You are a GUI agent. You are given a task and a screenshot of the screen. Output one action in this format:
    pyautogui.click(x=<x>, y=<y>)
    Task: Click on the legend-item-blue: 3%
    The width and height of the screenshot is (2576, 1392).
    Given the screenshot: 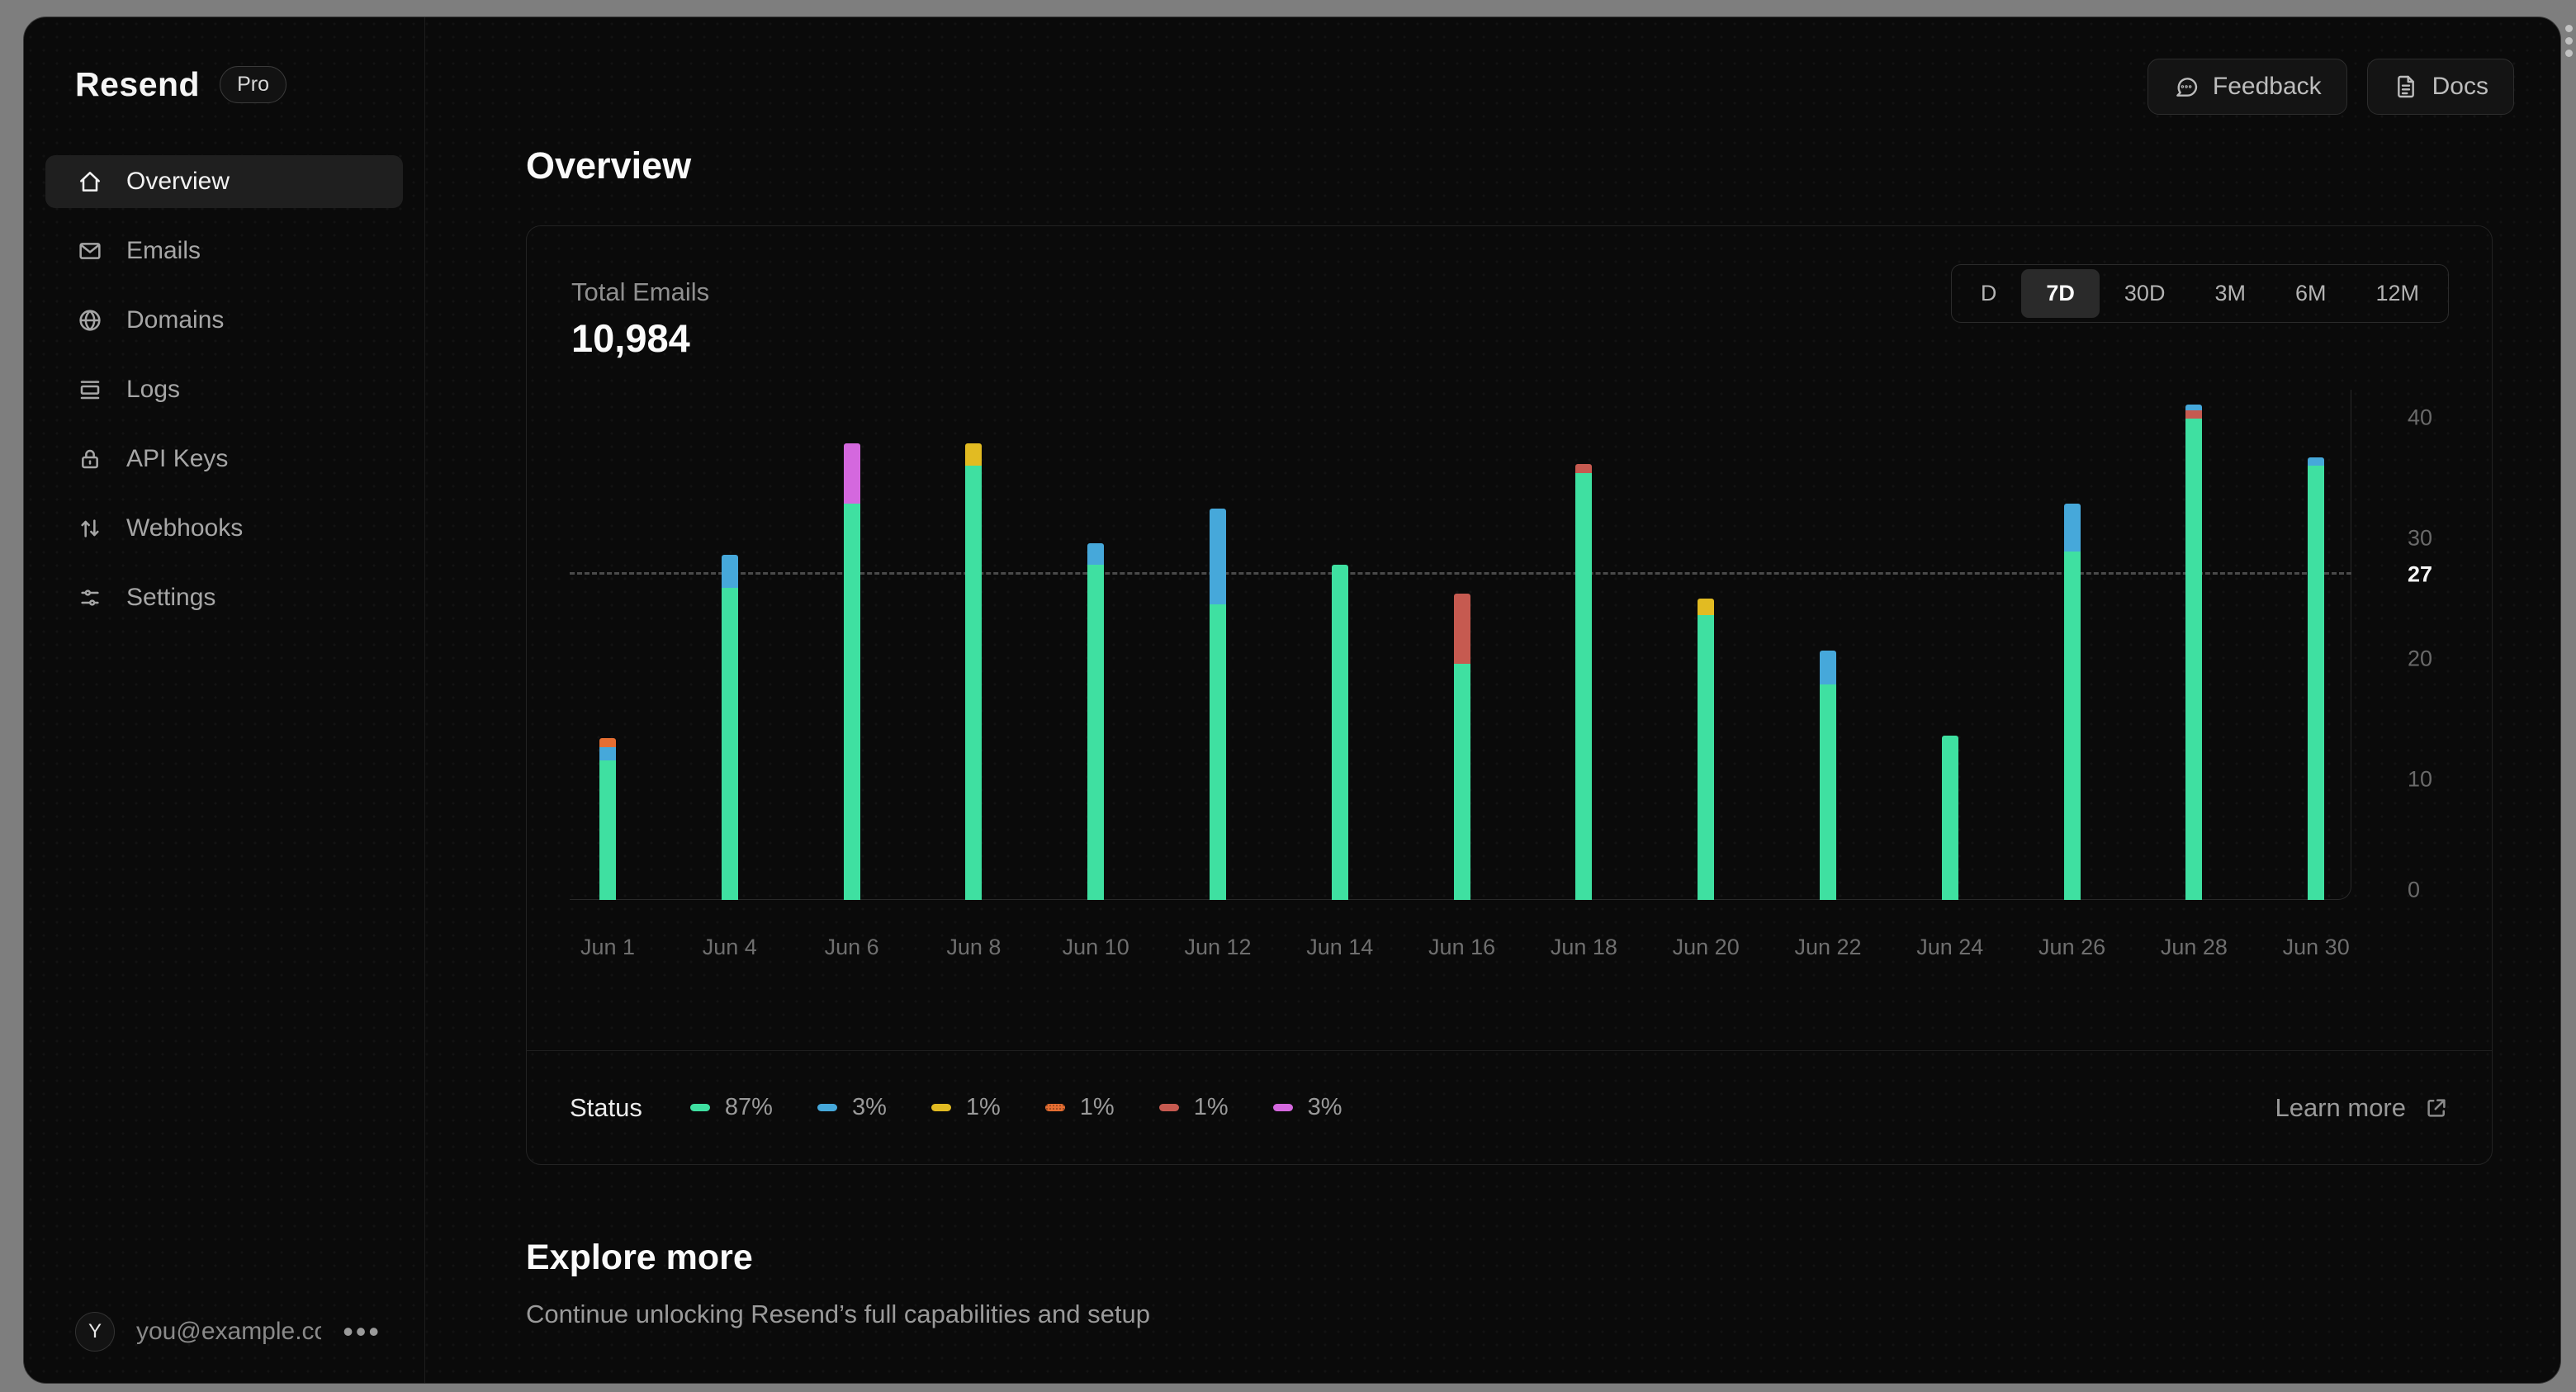 What is the action you would take?
    pyautogui.click(x=852, y=1108)
    